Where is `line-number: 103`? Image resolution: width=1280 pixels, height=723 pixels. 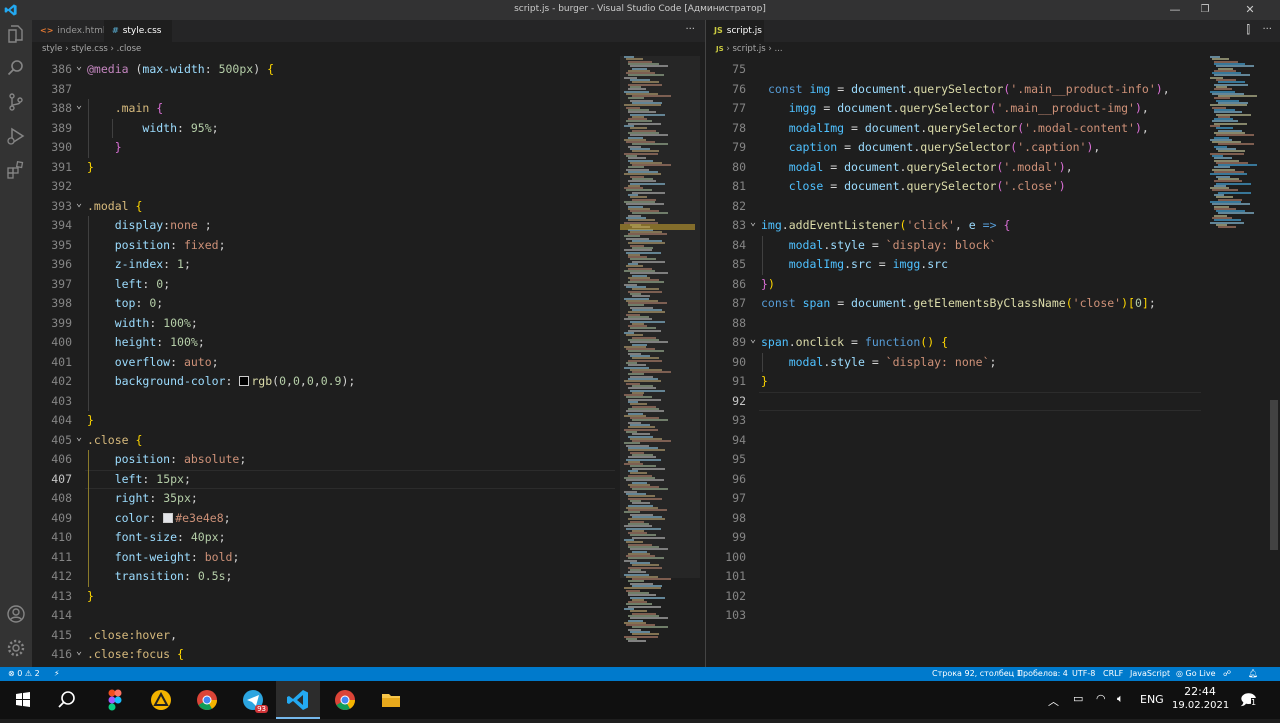
line-number: 103 is located at coordinates (726, 616).